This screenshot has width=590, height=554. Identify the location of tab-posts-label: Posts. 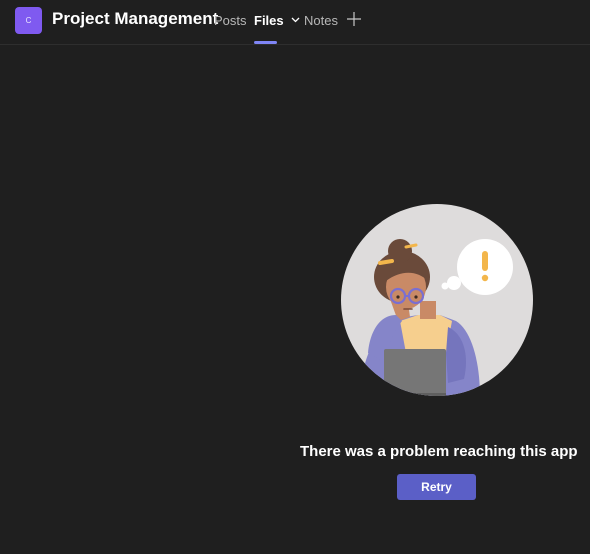
(230, 20).